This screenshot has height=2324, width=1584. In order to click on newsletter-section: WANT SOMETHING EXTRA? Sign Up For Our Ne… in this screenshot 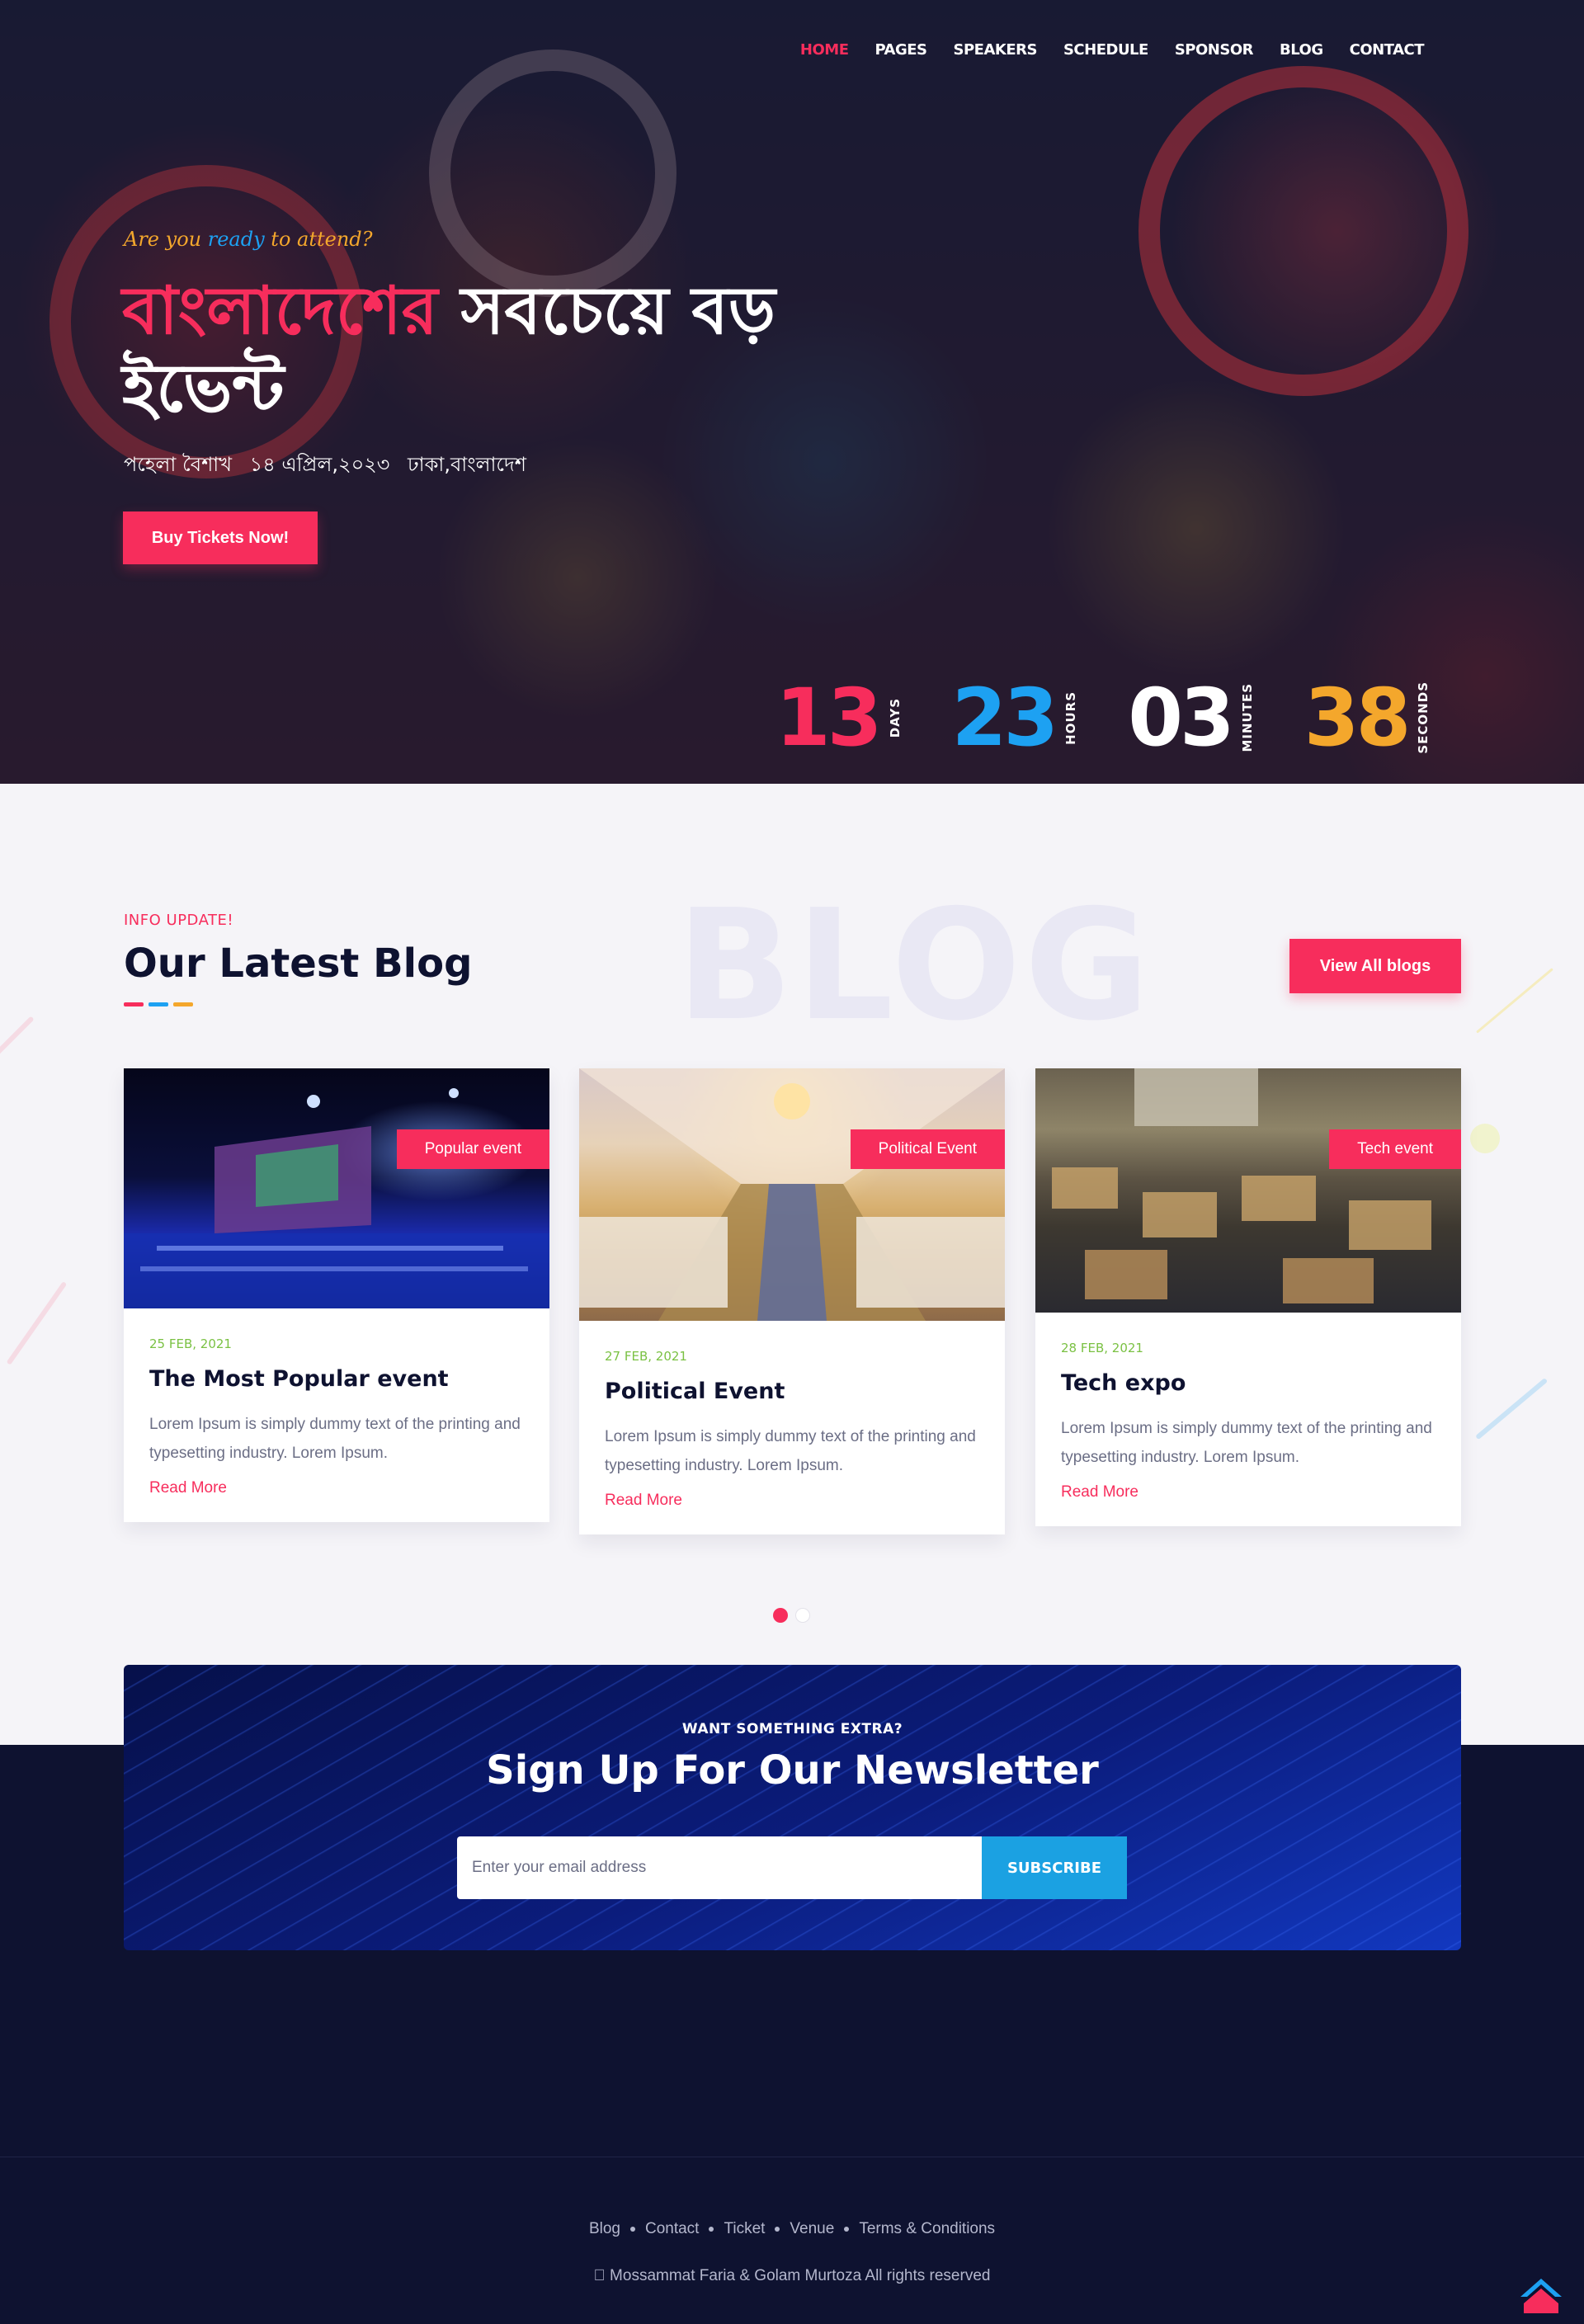, I will do `click(792, 1807)`.